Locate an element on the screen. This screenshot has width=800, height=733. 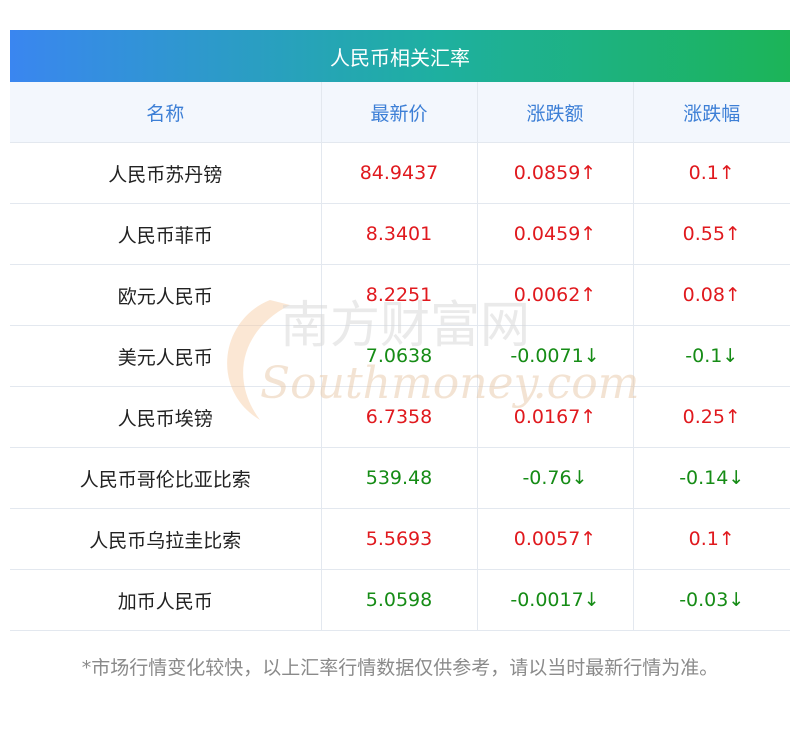
table-row: 人民币菲币 8.3401 0.0459↑ 0.55↑ is located at coordinates (400, 234).